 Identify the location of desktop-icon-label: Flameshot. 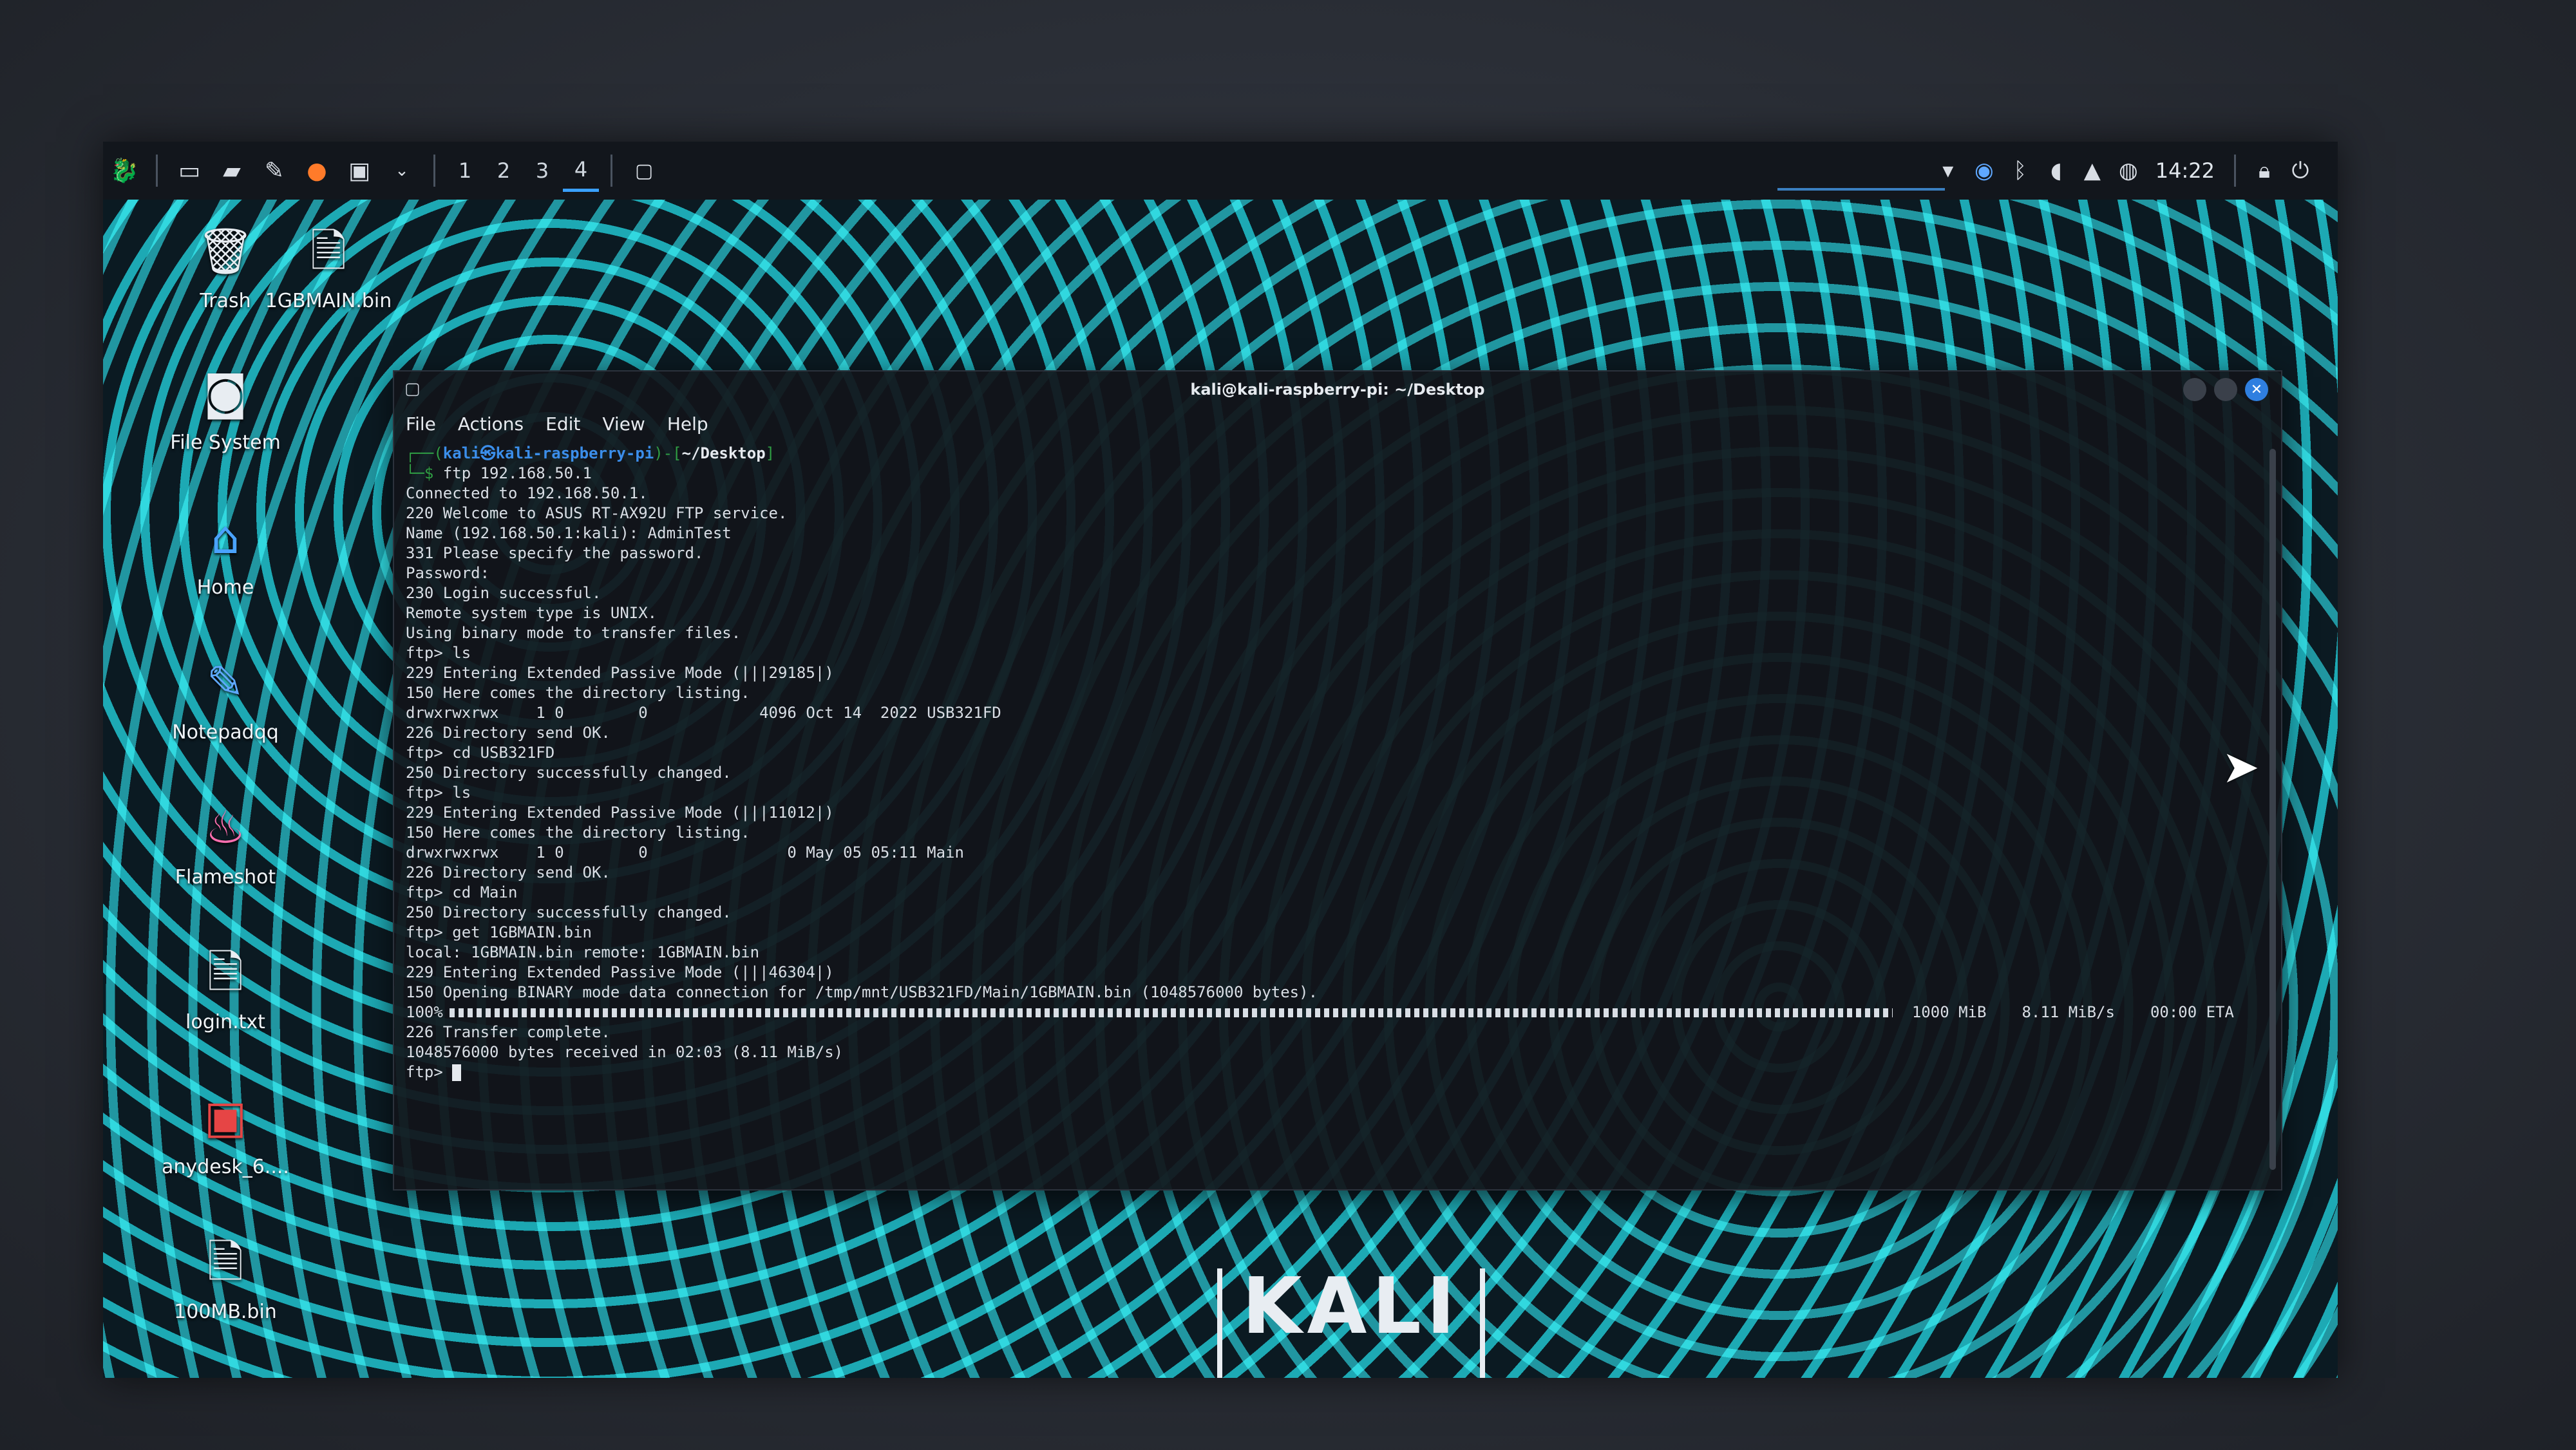
(225, 877).